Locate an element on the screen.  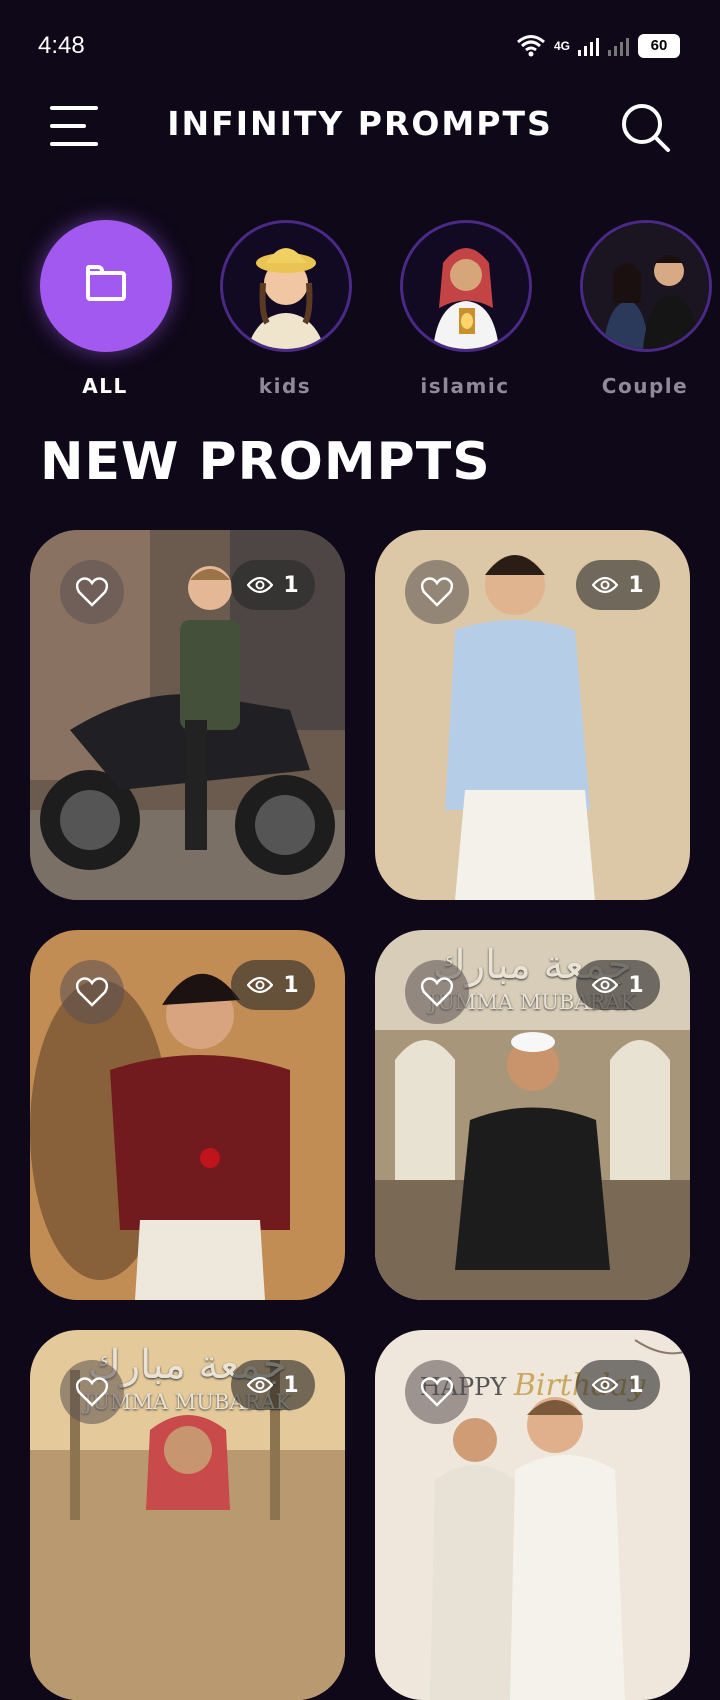
category-label: Couple is located at coordinates (645, 386).